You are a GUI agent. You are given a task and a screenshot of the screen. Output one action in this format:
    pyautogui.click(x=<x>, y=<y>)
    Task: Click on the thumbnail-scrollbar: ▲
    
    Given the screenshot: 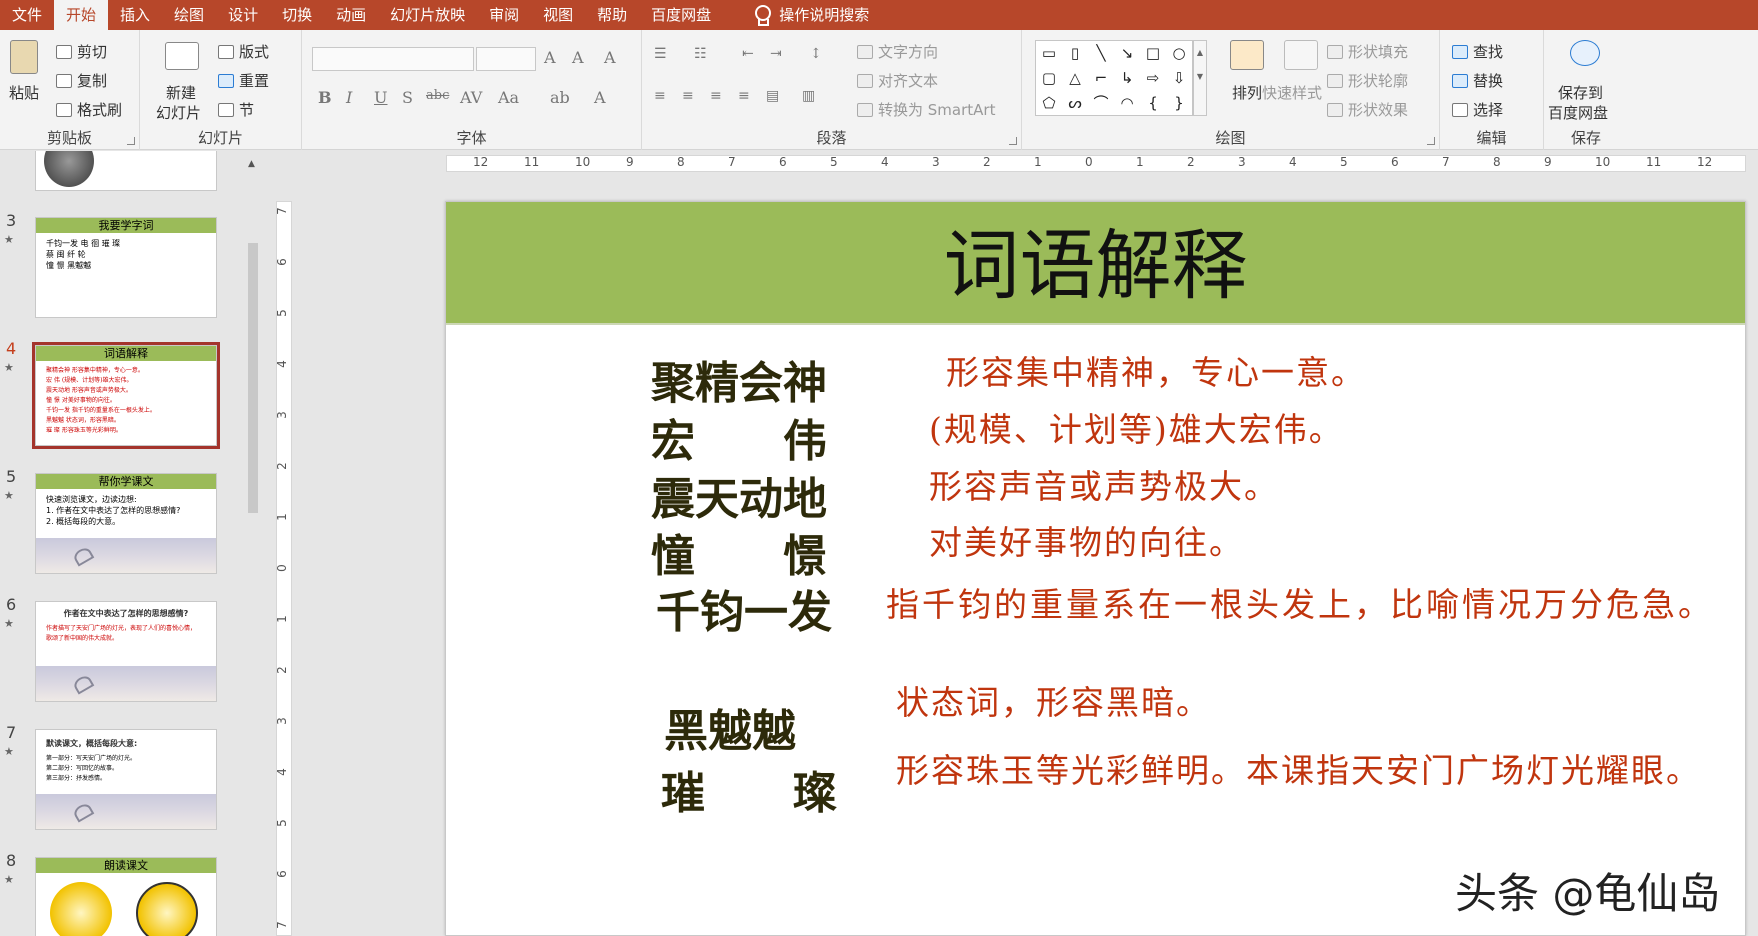 What is the action you would take?
    pyautogui.click(x=253, y=545)
    